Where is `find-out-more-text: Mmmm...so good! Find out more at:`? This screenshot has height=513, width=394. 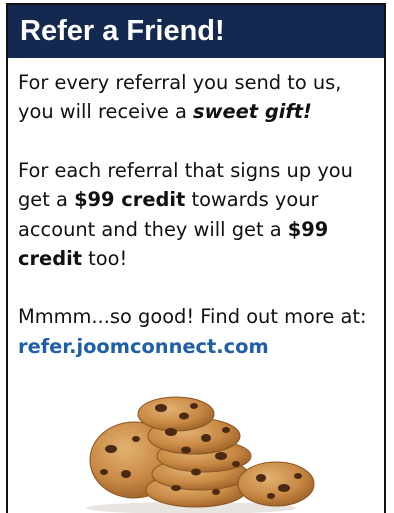
find-out-more-text: Mmmm...so good! Find out more at: is located at coordinates (192, 317).